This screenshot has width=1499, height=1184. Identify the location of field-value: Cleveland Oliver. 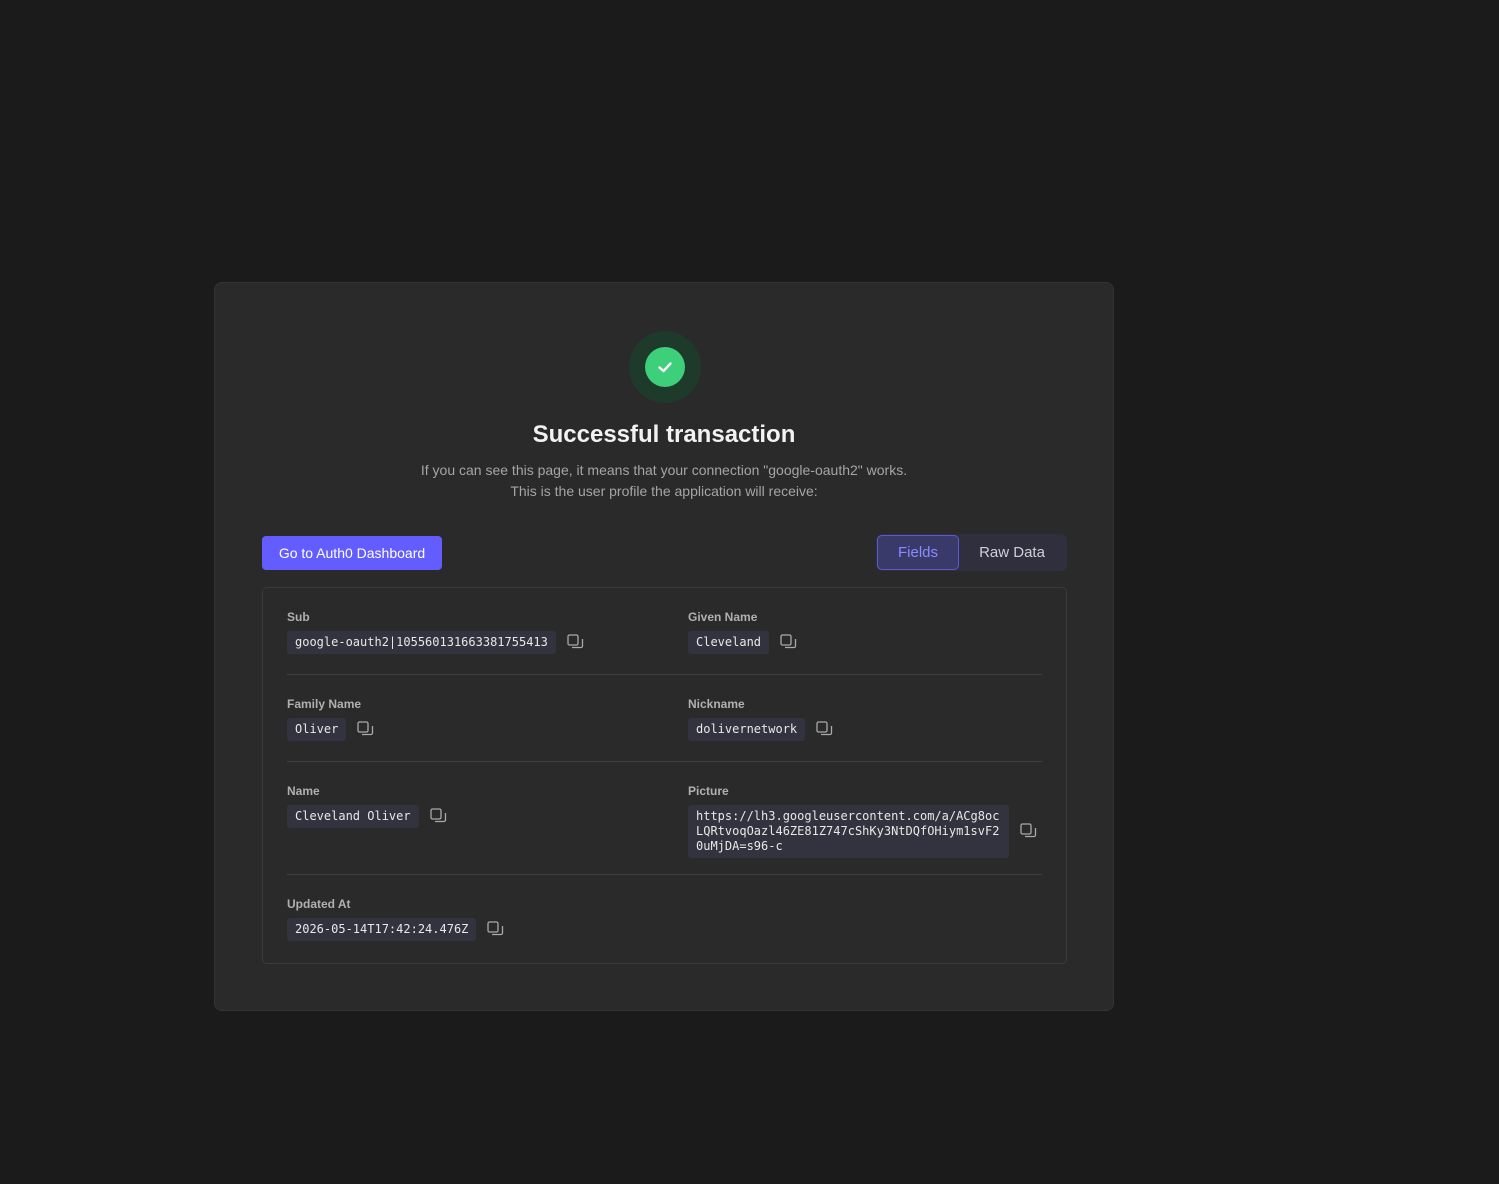
(353, 816).